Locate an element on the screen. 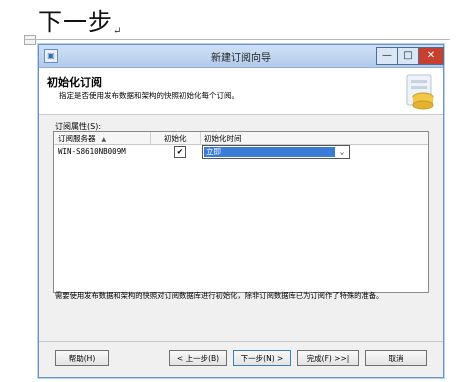  column-header-init-time: 初始化时间 is located at coordinates (223, 138).